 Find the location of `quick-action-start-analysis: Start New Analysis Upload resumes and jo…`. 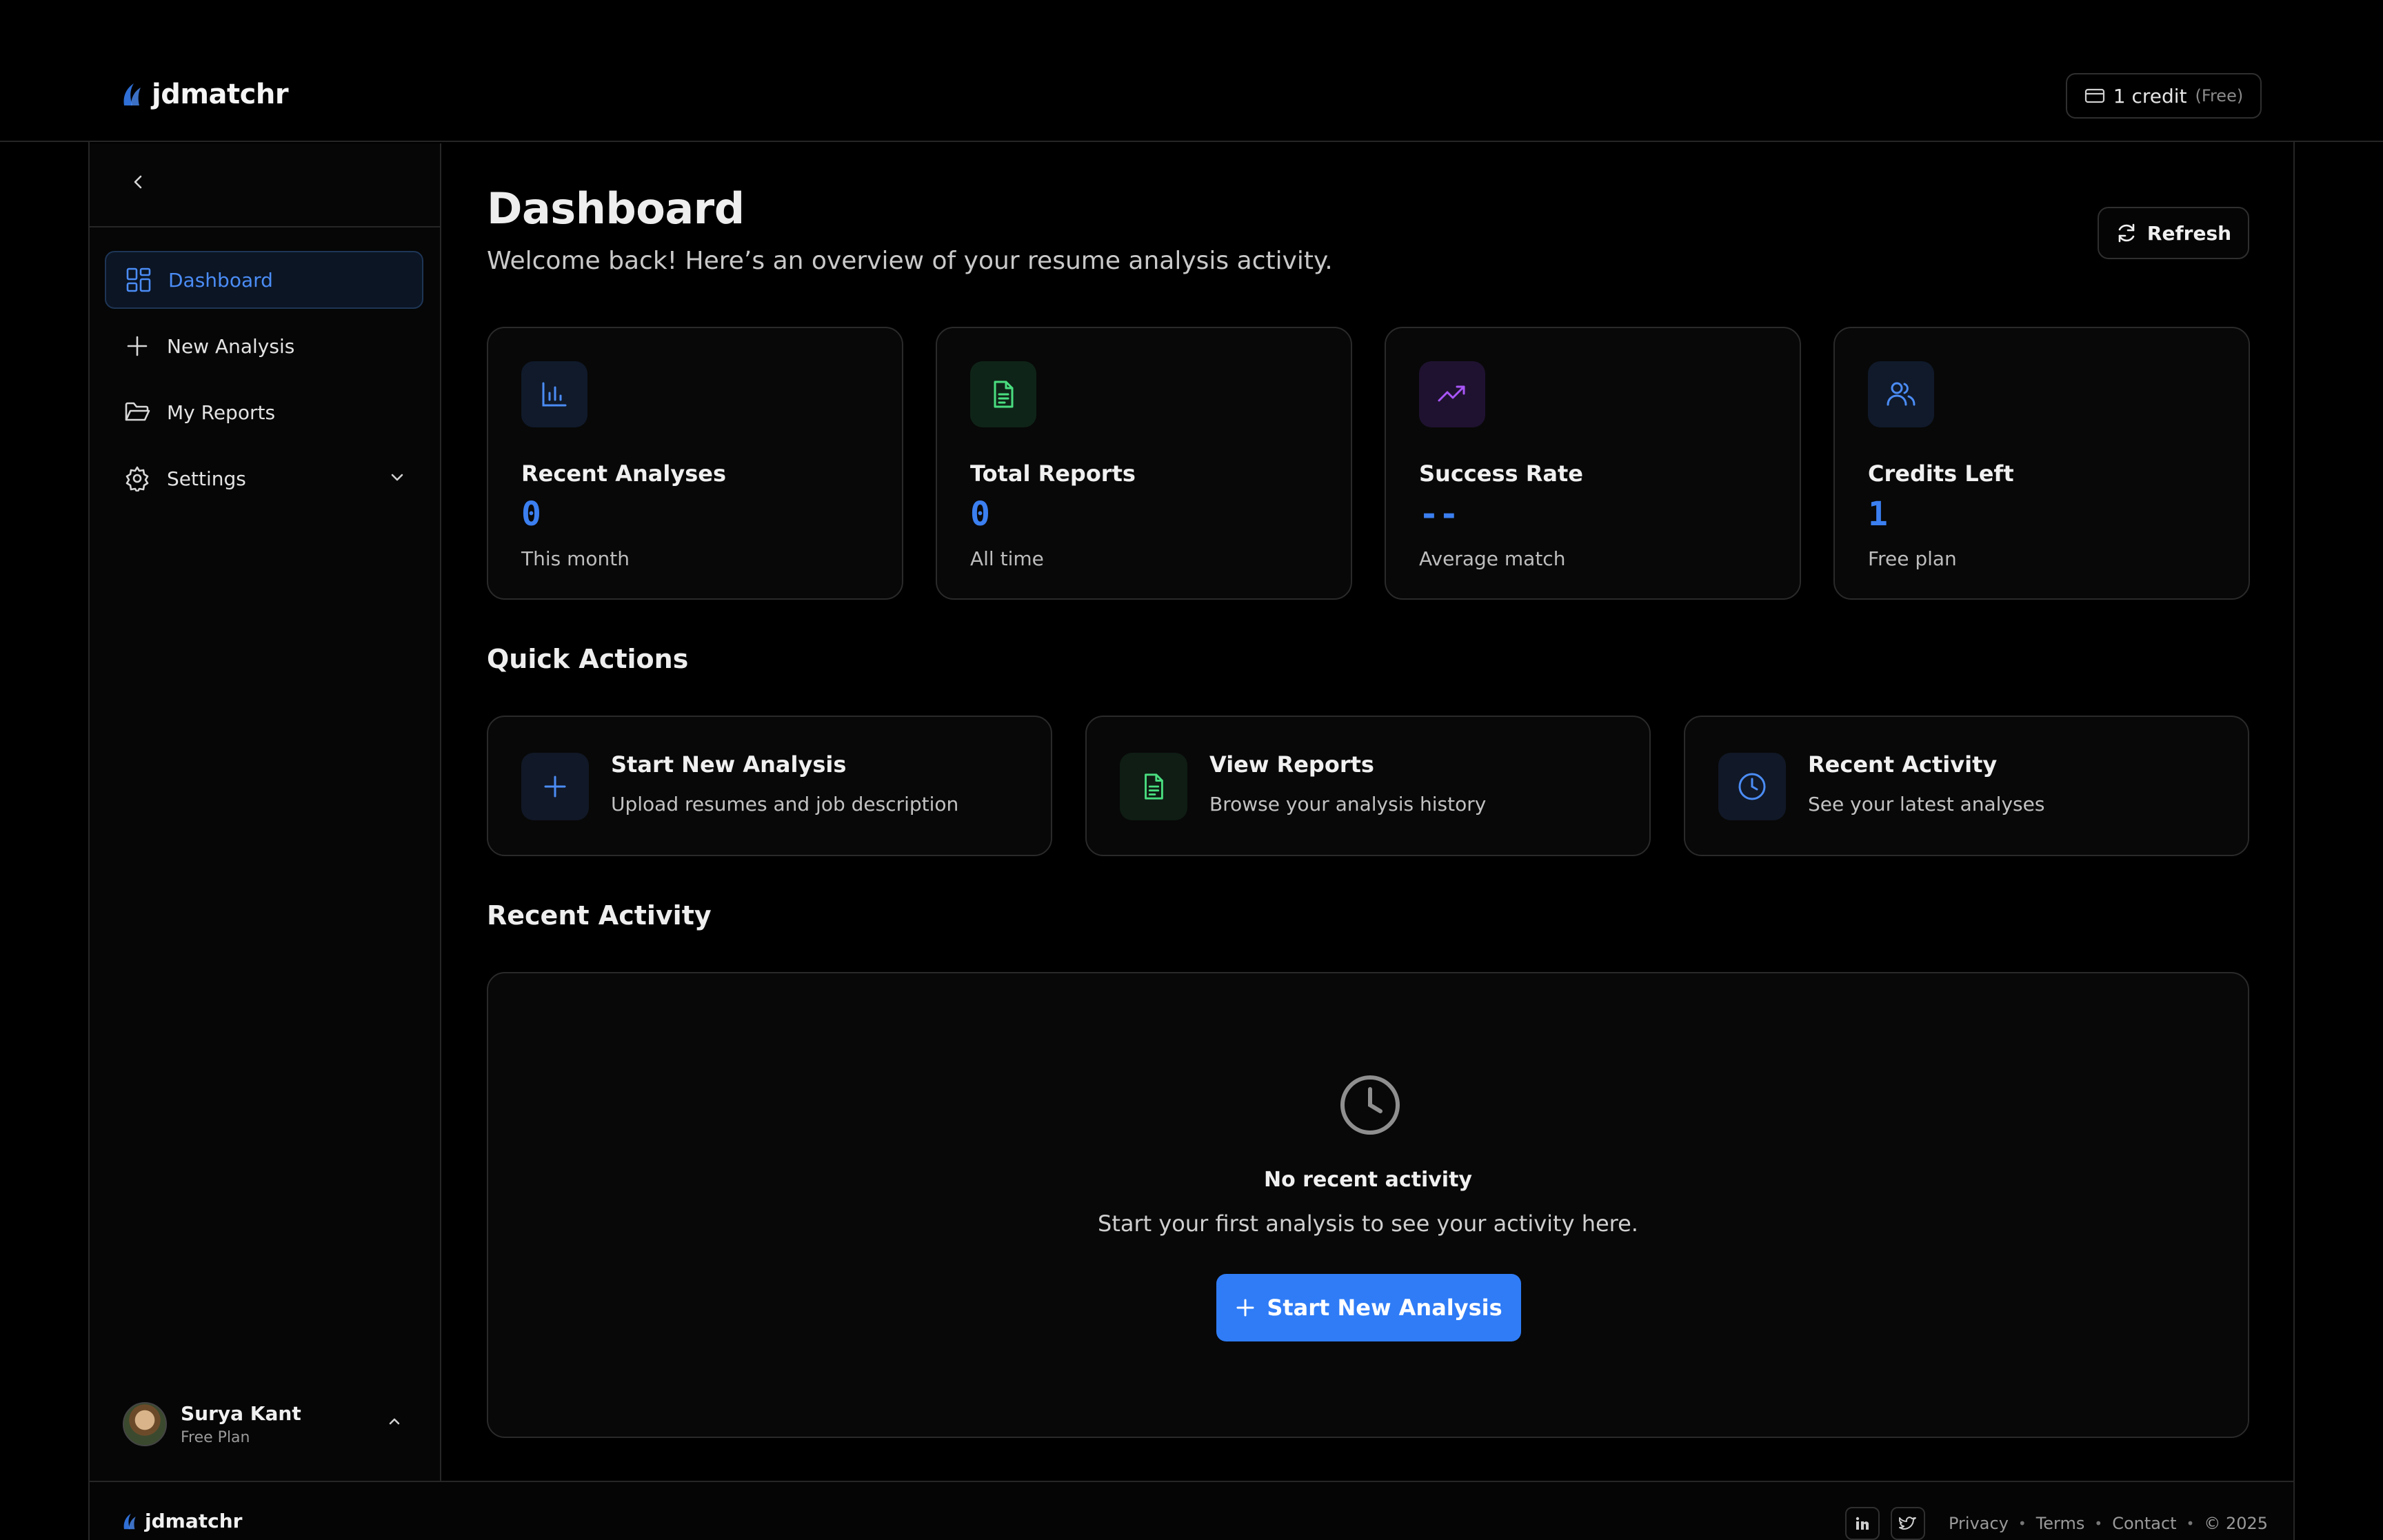

quick-action-start-analysis: Start New Analysis Upload resumes and jo… is located at coordinates (769, 786).